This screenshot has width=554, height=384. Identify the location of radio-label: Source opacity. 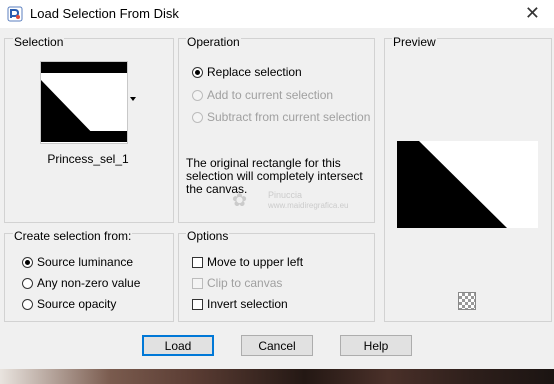
(77, 304).